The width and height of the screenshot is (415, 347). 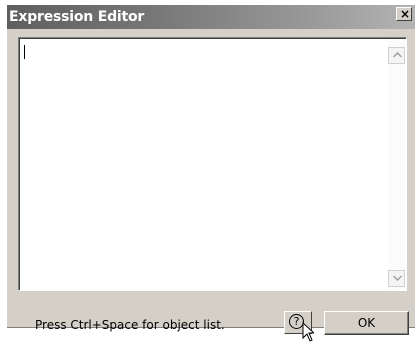 What do you see at coordinates (130, 325) in the screenshot?
I see `object-list-hint: Press Ctrl+Space for object list.` at bounding box center [130, 325].